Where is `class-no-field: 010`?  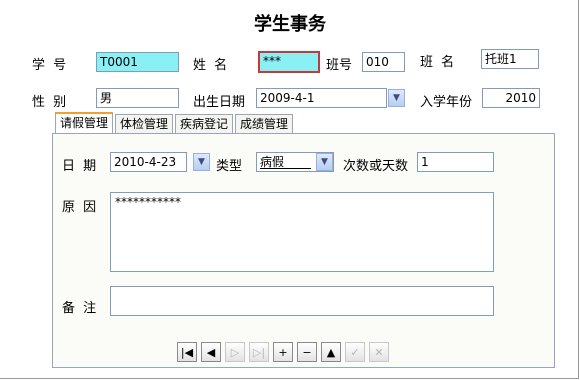 class-no-field: 010 is located at coordinates (383, 62).